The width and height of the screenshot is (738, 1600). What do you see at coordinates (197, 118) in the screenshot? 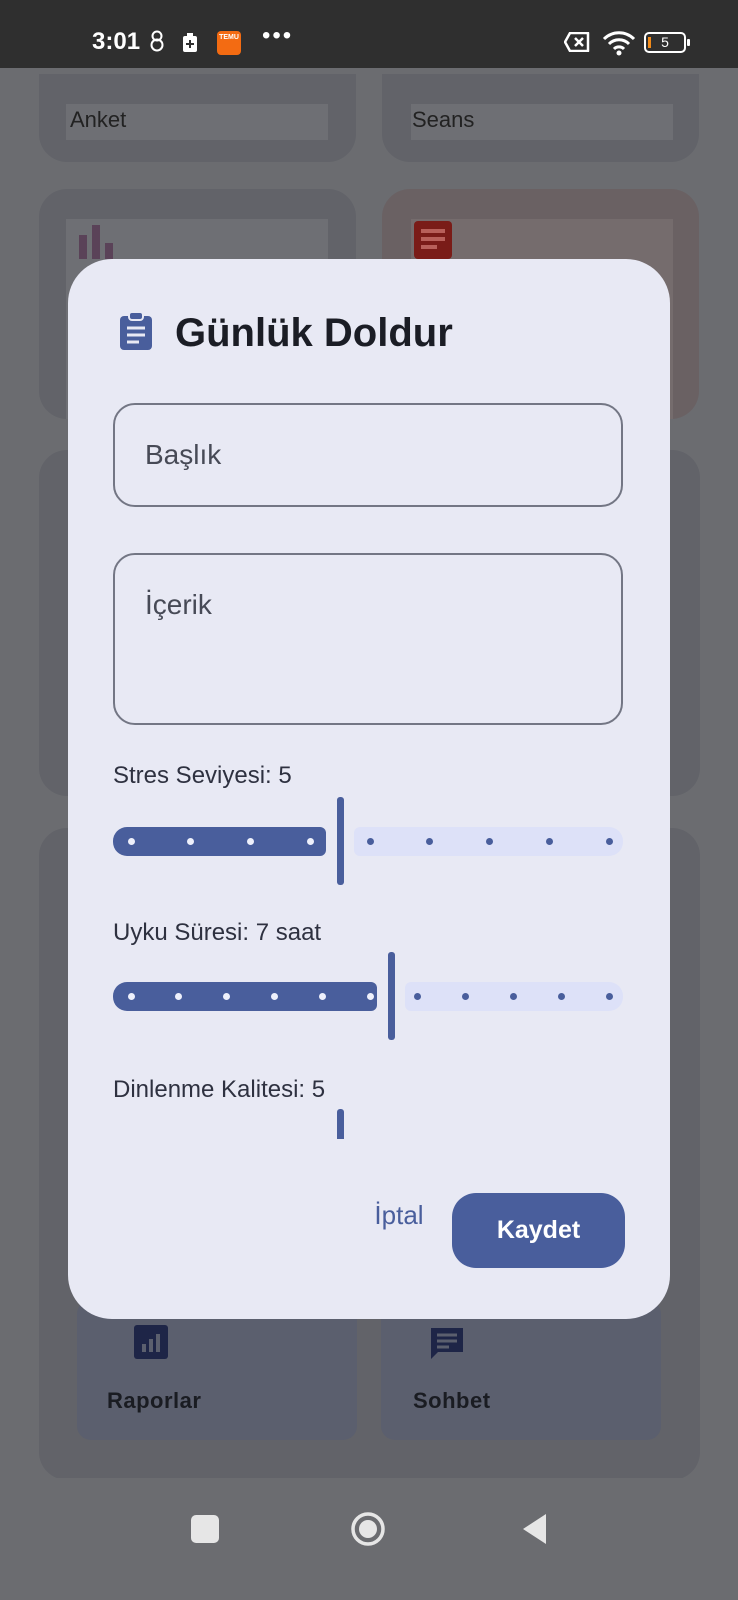
I see `background-card-anket: Anket` at bounding box center [197, 118].